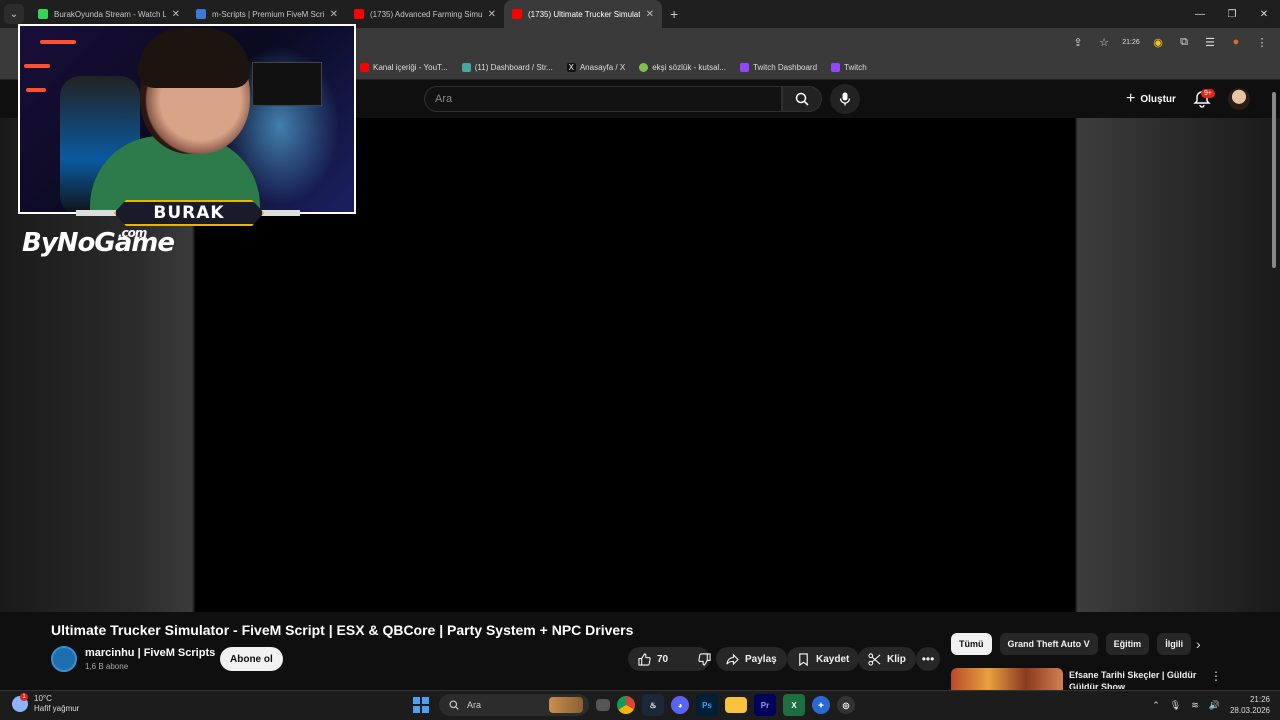 The image size is (1280, 720). I want to click on browser-tab-2: (1735) Advanced Farming Simu ✕, so click(425, 14).